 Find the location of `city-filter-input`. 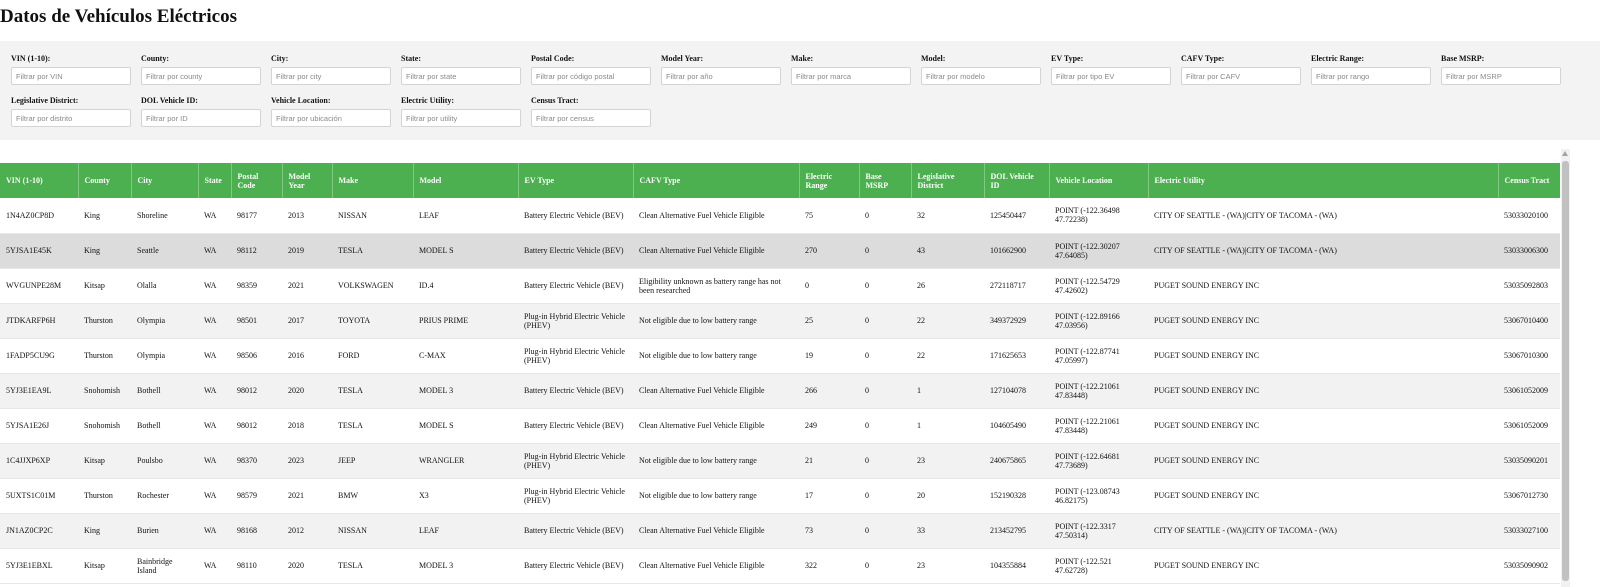

city-filter-input is located at coordinates (331, 76).